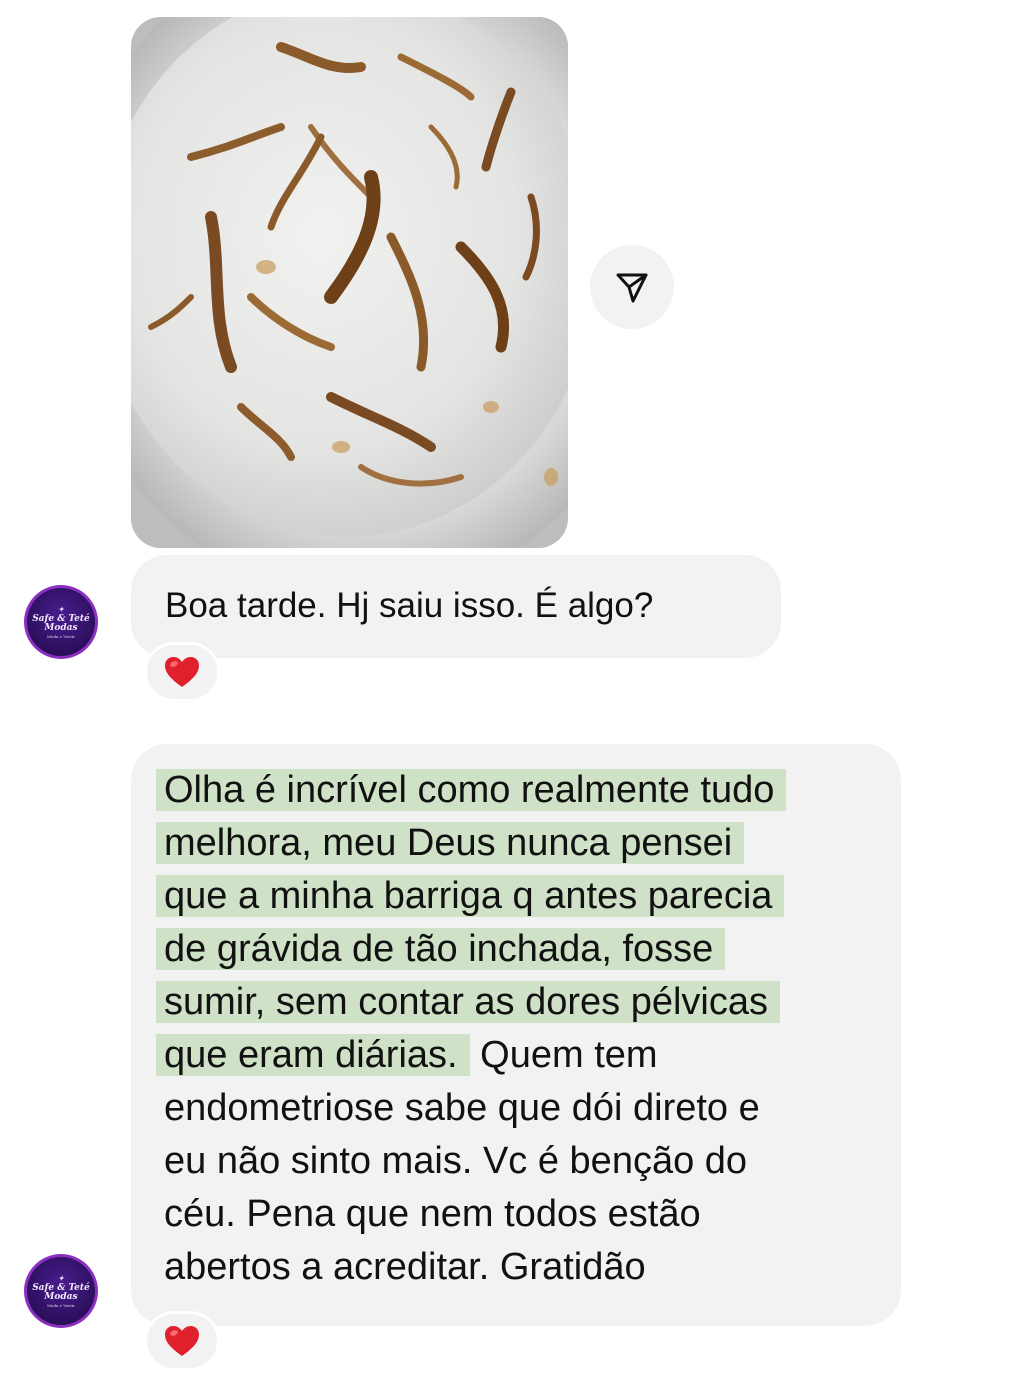 This screenshot has height=1377, width=1010. Describe the element at coordinates (470, 896) in the screenshot. I see `highlighted-text: que a minha barriga q antes parecia` at that location.